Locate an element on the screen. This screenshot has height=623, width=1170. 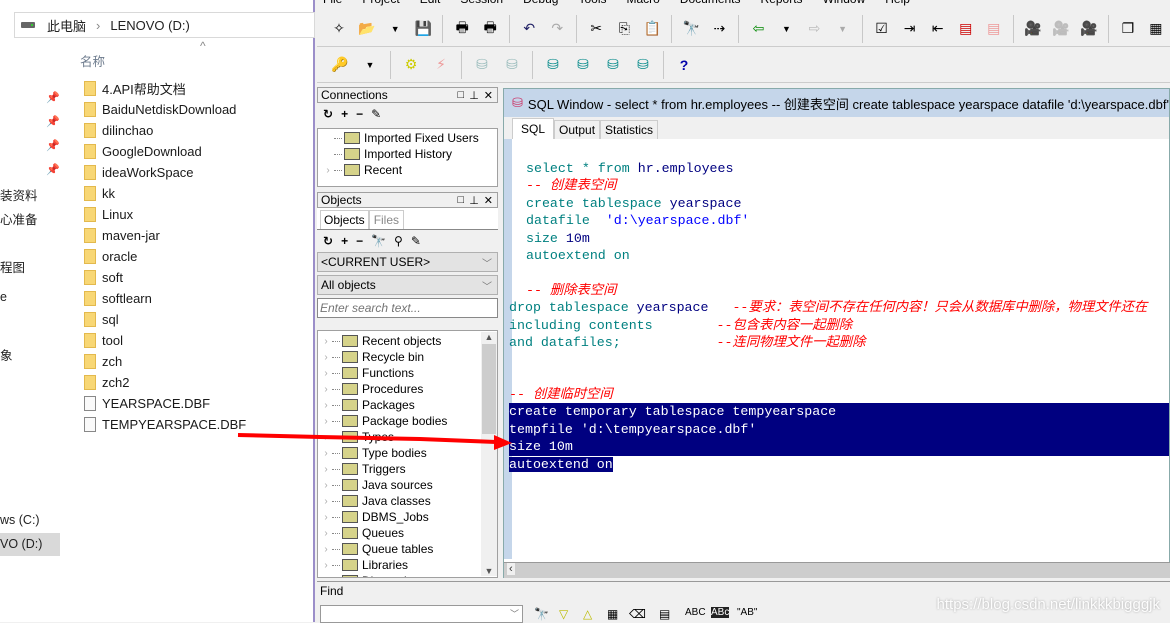
menu-documents: Documents is located at coordinates (710, 3).